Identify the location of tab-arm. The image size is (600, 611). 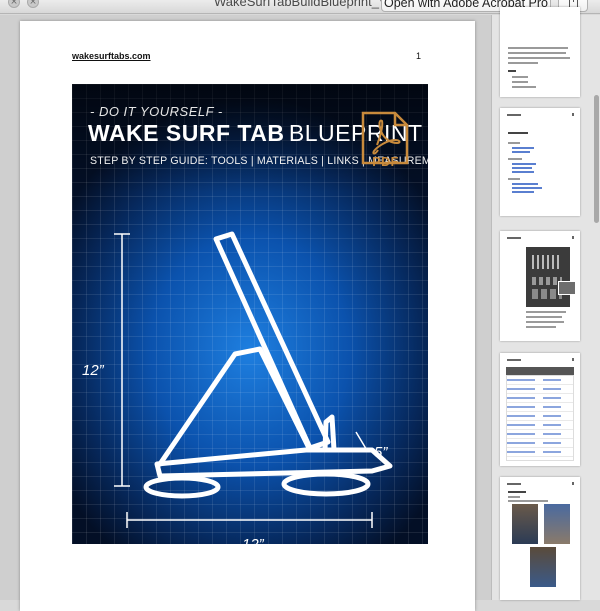
(272, 341).